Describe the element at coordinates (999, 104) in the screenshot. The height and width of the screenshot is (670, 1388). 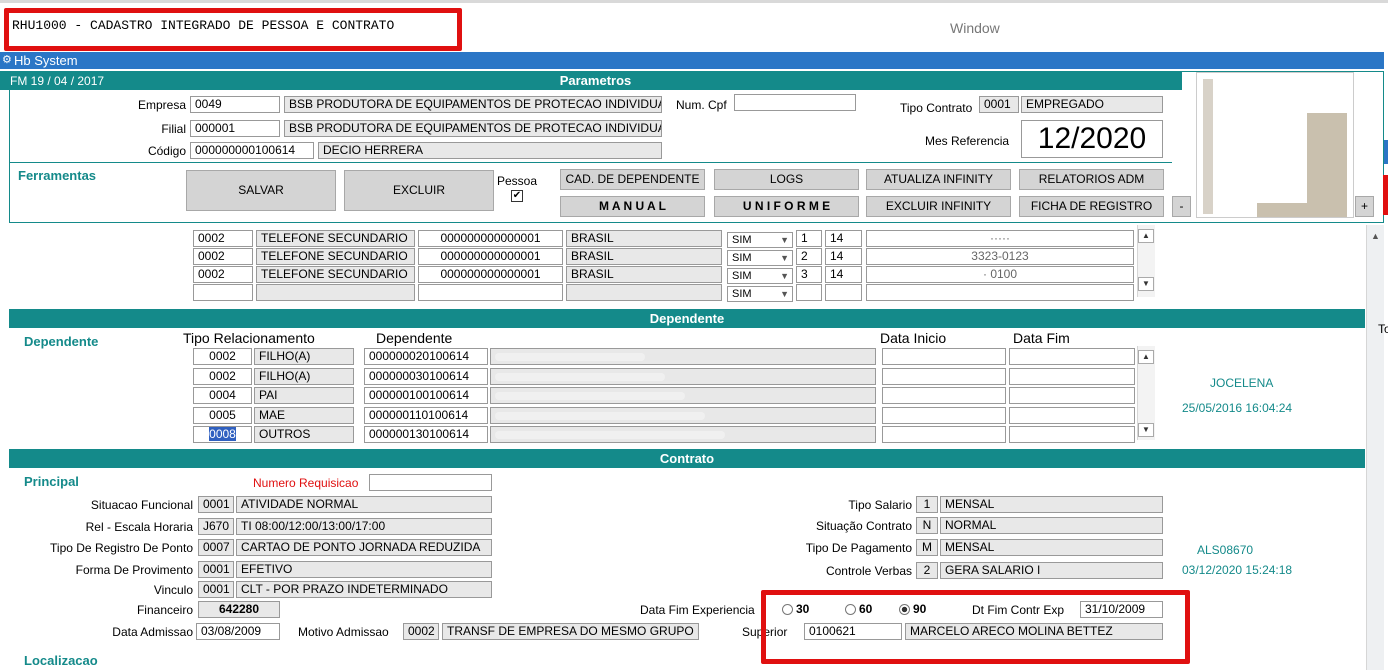
I see `tipo-contrato-code: 0001` at that location.